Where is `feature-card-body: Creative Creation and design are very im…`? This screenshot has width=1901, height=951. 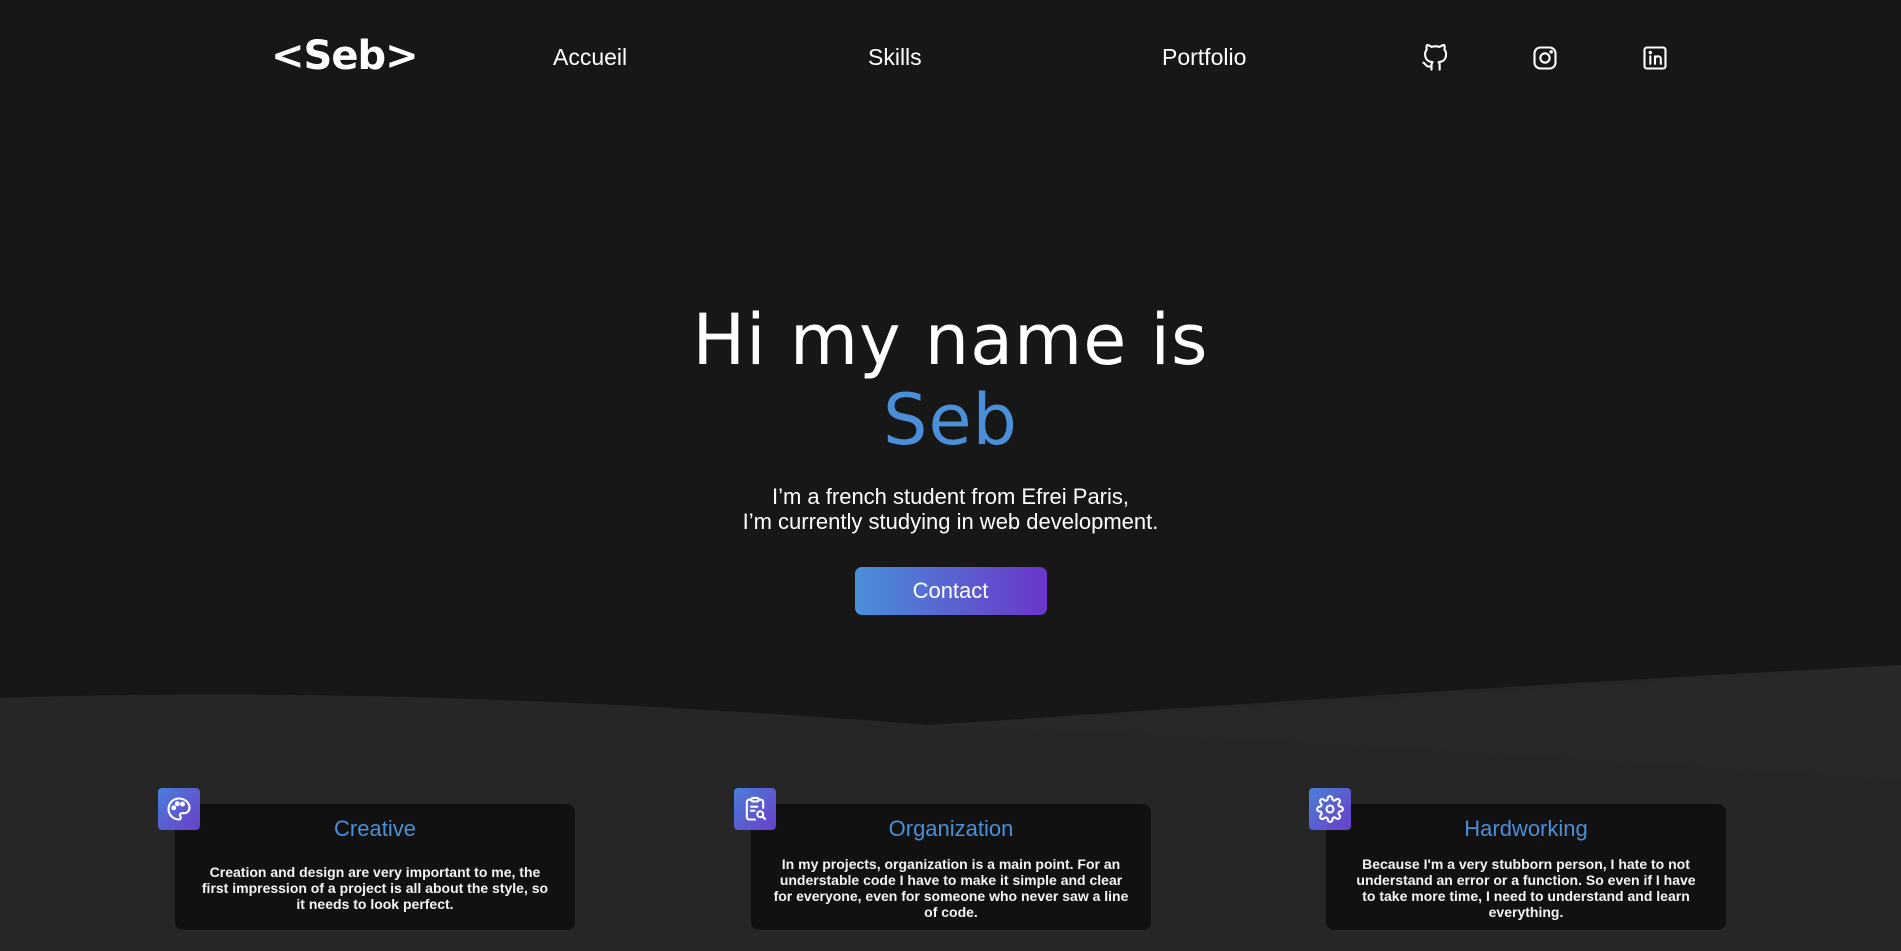 feature-card-body: Creative Creation and design are very im… is located at coordinates (375, 867).